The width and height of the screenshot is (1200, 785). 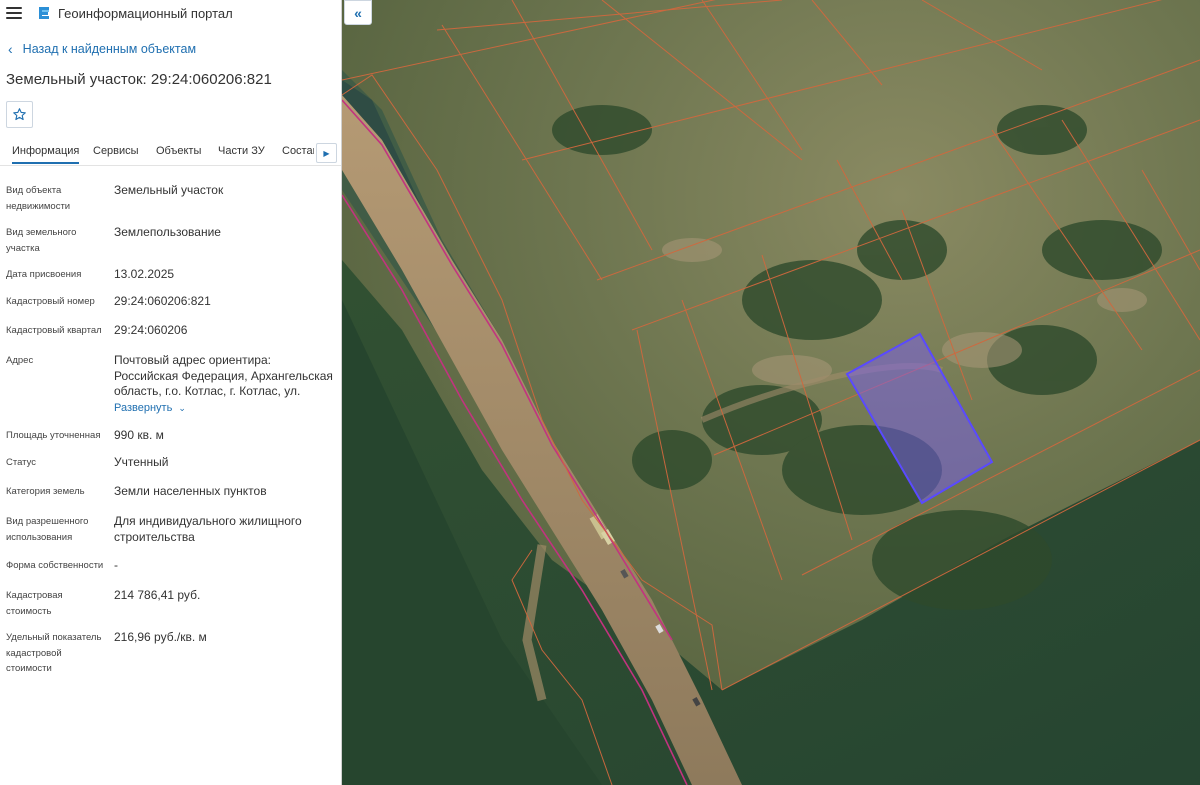 I want to click on property-value: 214 786,41 руб., so click(x=157, y=595).